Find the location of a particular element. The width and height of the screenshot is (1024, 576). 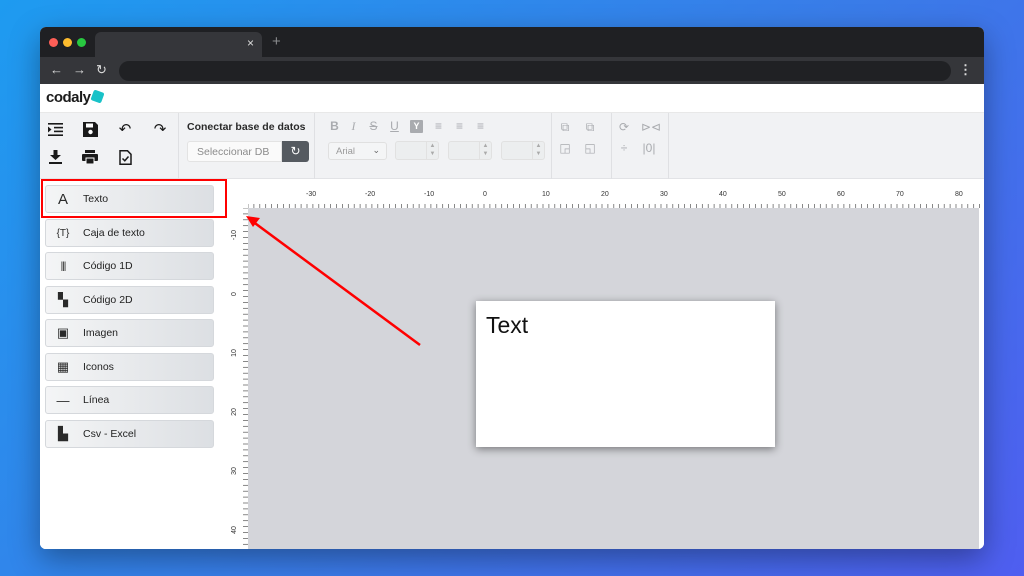

sidebar-item-label: Iconos is located at coordinates (98, 367).